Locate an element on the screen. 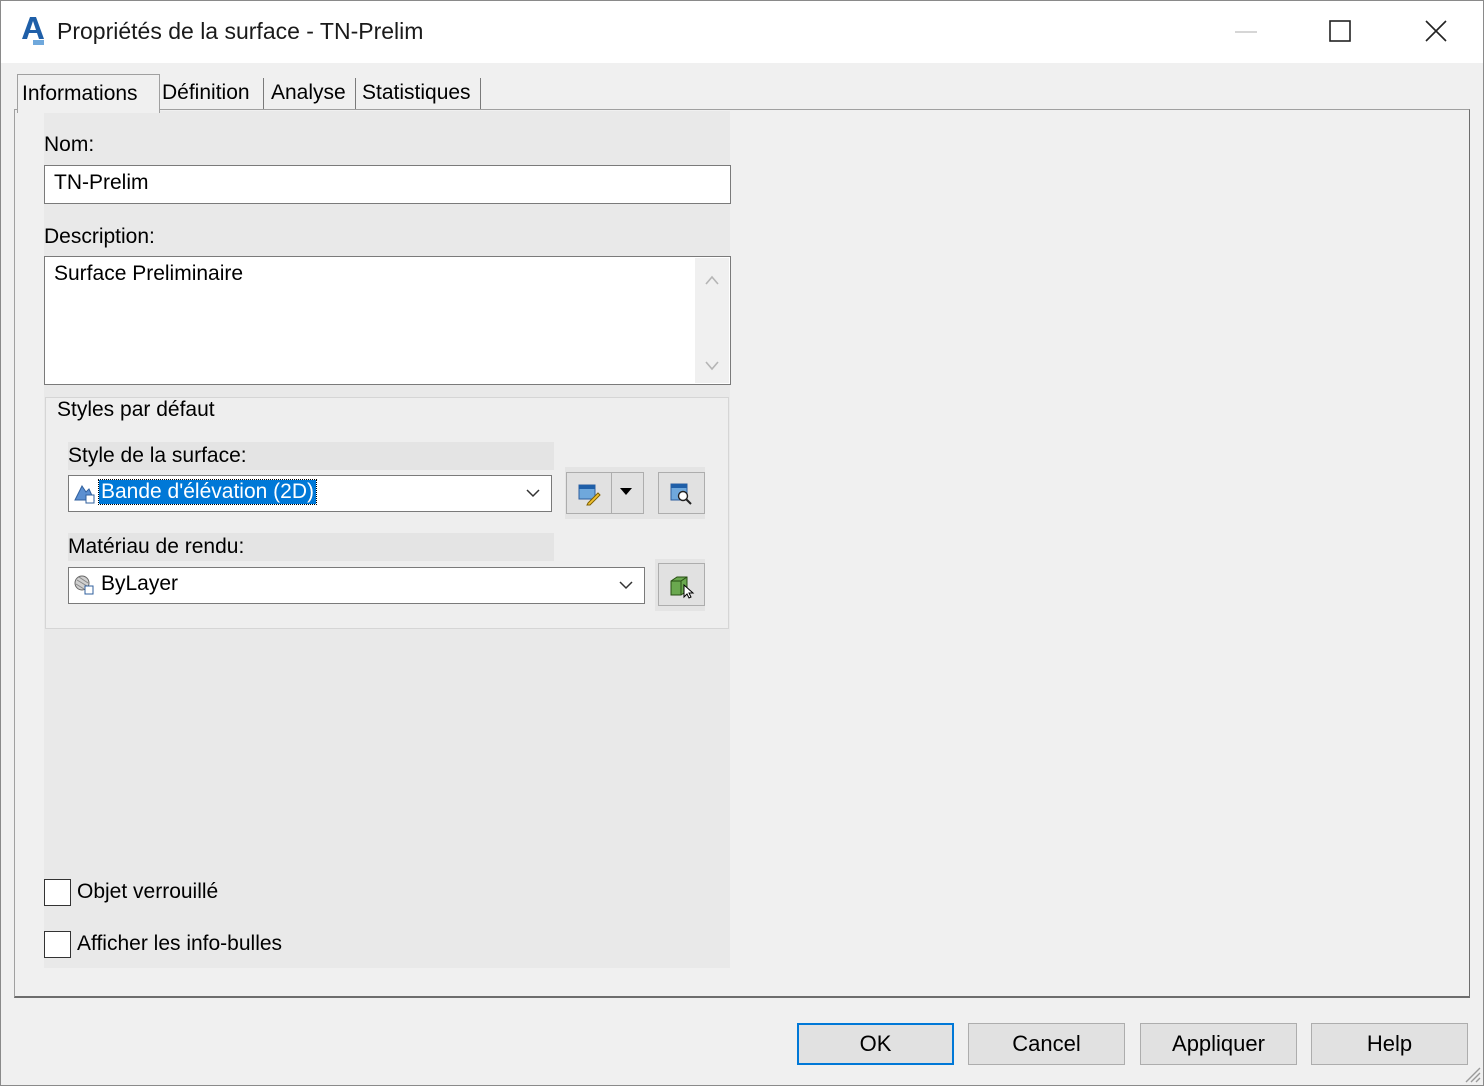 The height and width of the screenshot is (1086, 1484). default-styles-group-label: Styles par défaut is located at coordinates (136, 410).